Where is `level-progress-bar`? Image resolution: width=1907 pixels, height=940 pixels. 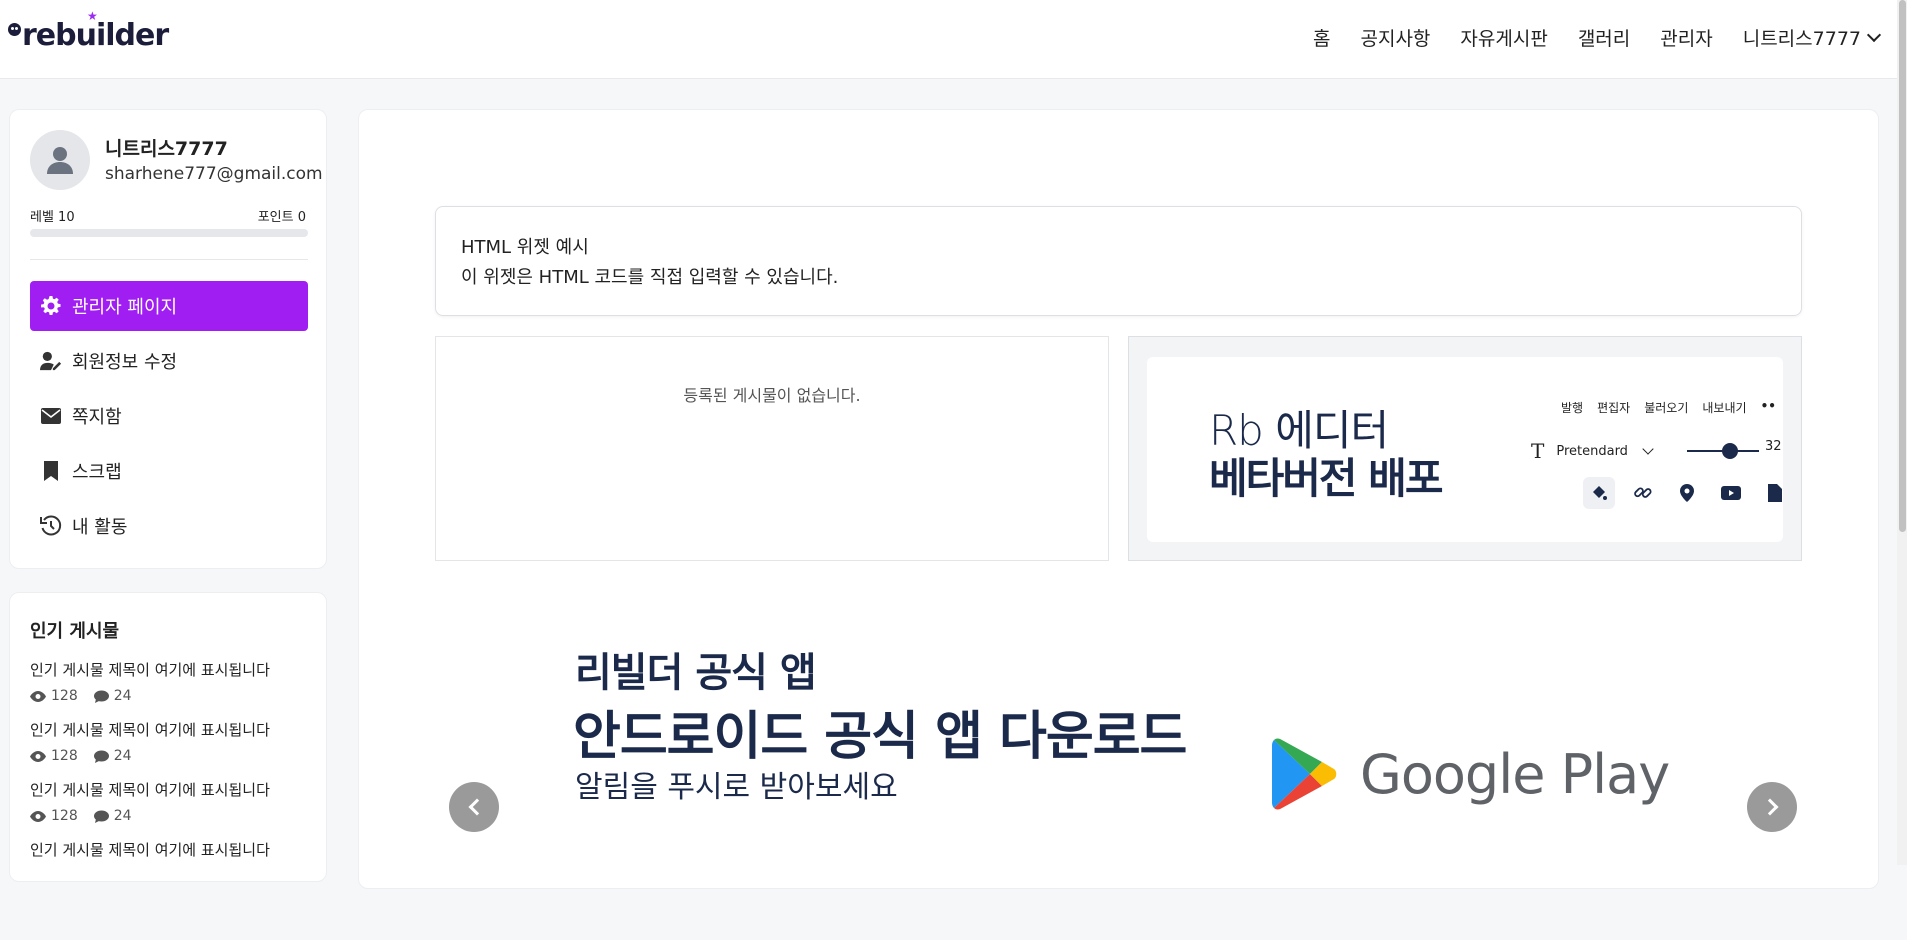
level-progress-bar is located at coordinates (169, 233).